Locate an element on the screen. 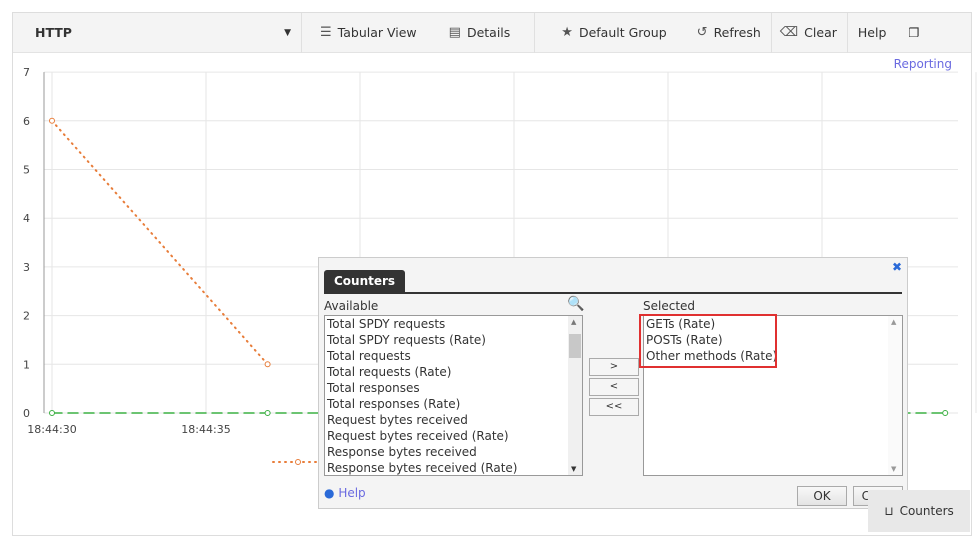  label: Refresh is located at coordinates (737, 32).